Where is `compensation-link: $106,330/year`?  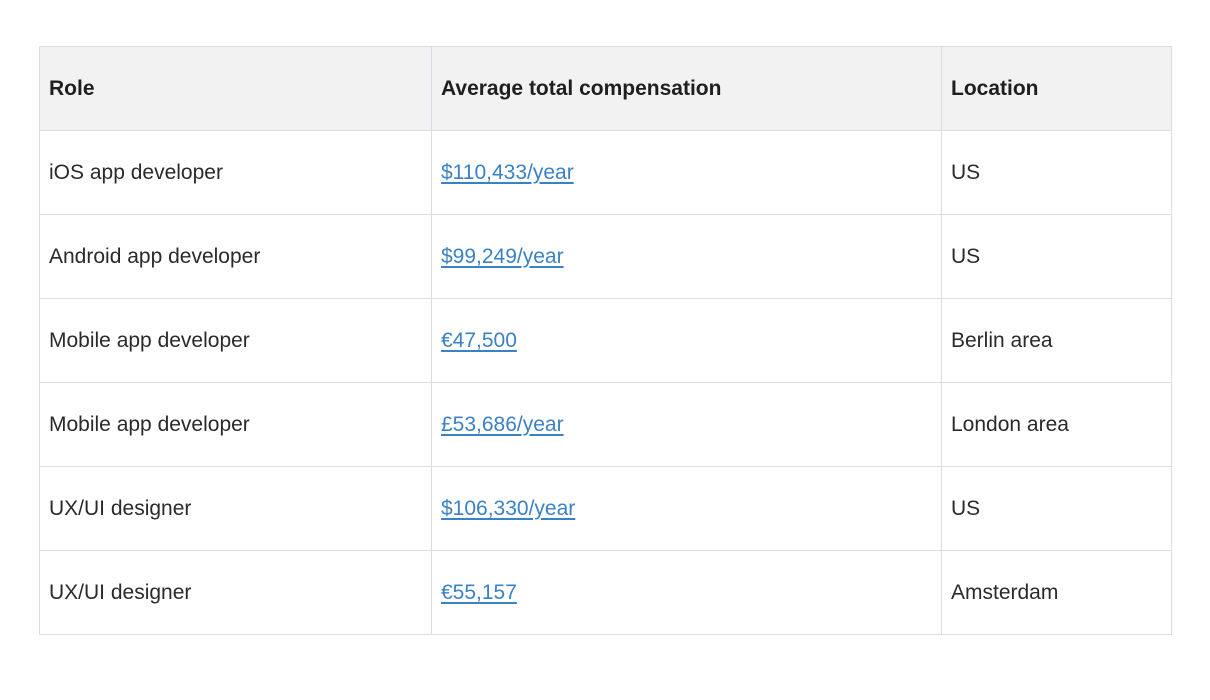 compensation-link: $106,330/year is located at coordinates (508, 508).